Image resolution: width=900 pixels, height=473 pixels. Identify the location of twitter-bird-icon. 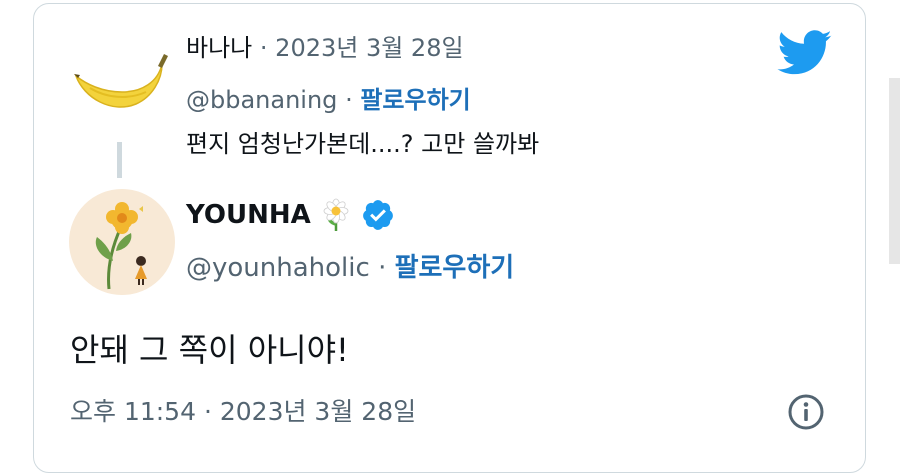
(805, 53).